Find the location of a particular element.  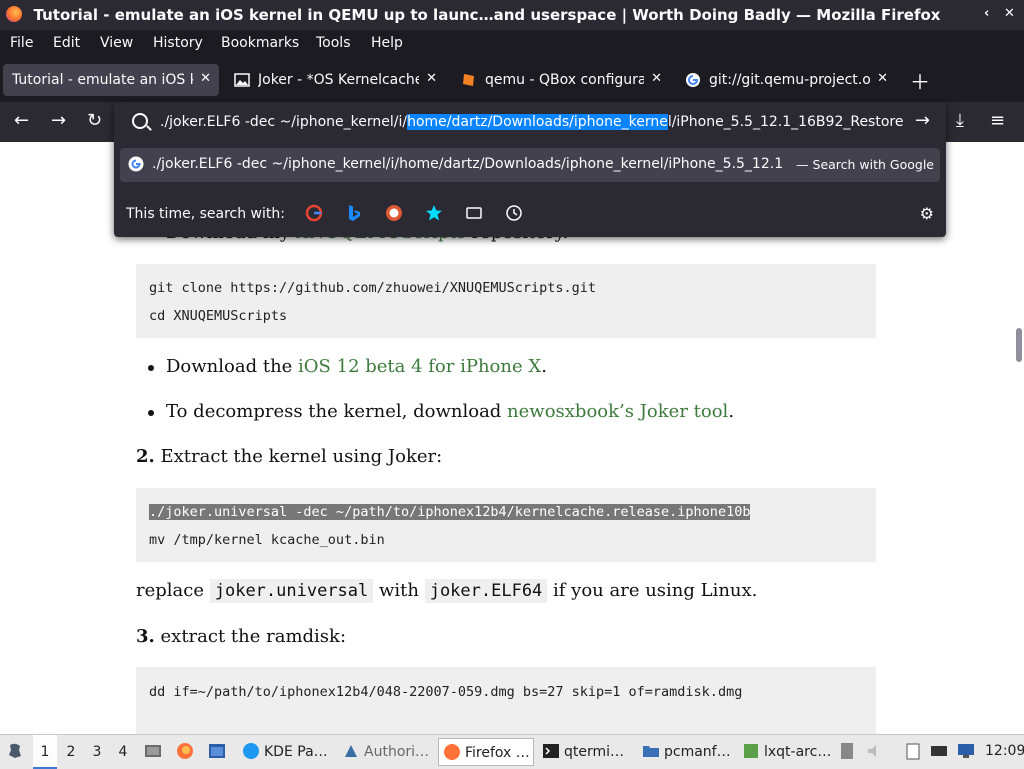

forward-arrow-icon: → is located at coordinates (58, 120).